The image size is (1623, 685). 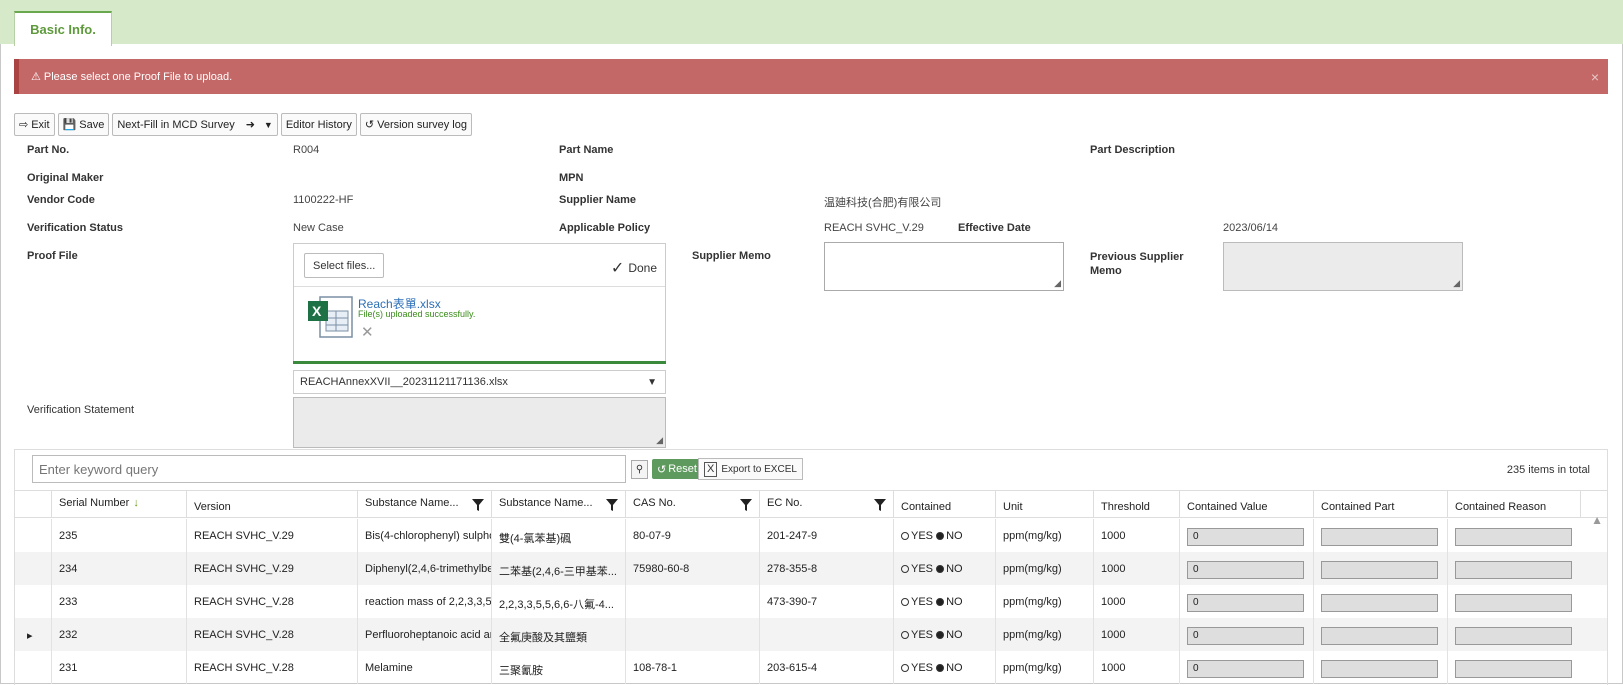 I want to click on header-contained-value: Contained Value, so click(x=1246, y=504).